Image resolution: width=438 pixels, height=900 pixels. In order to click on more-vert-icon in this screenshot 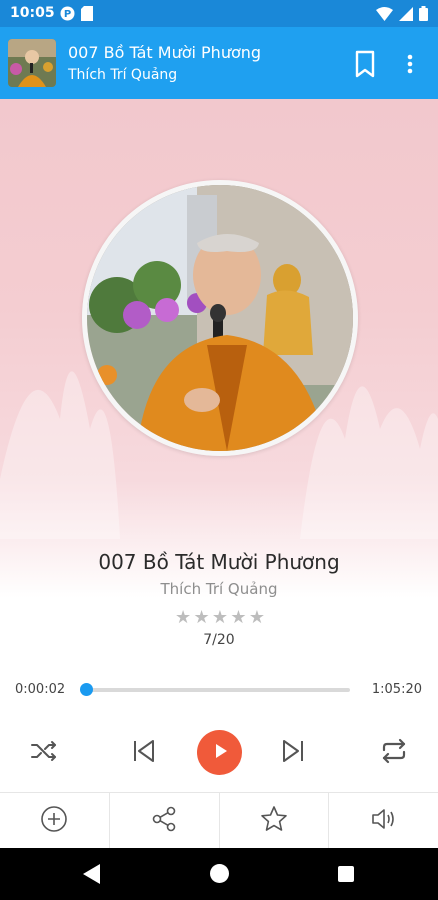, I will do `click(410, 67)`.